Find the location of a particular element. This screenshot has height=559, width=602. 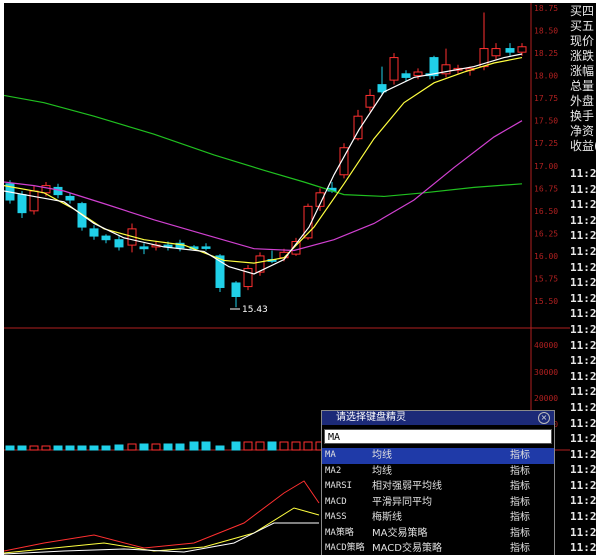

quote-field-label: 涨幅 is located at coordinates (582, 71).